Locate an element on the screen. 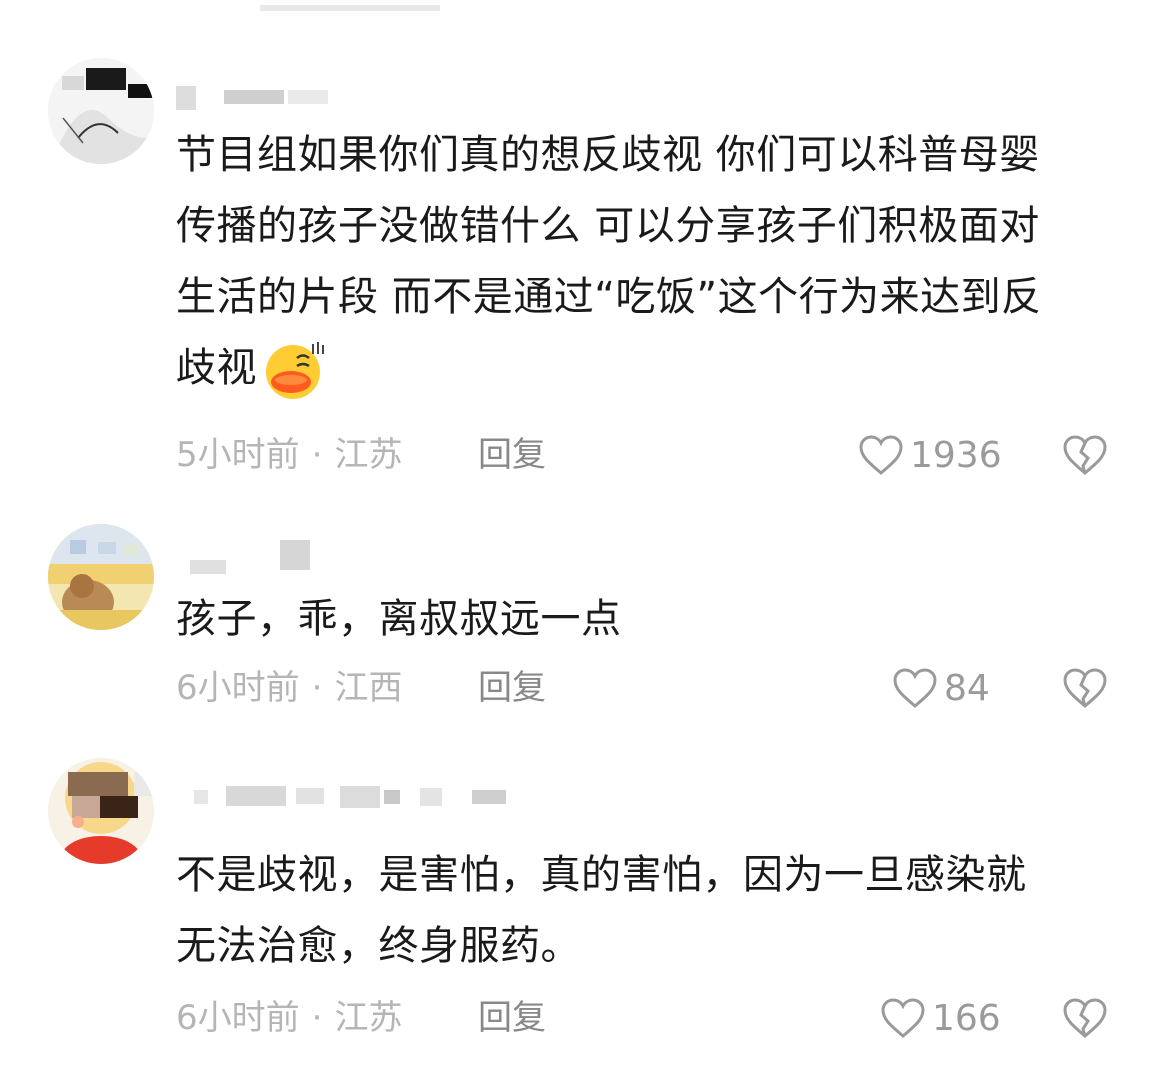 The image size is (1163, 1080). comment-meta: 5小时前 · 江苏 is located at coordinates (289, 455).